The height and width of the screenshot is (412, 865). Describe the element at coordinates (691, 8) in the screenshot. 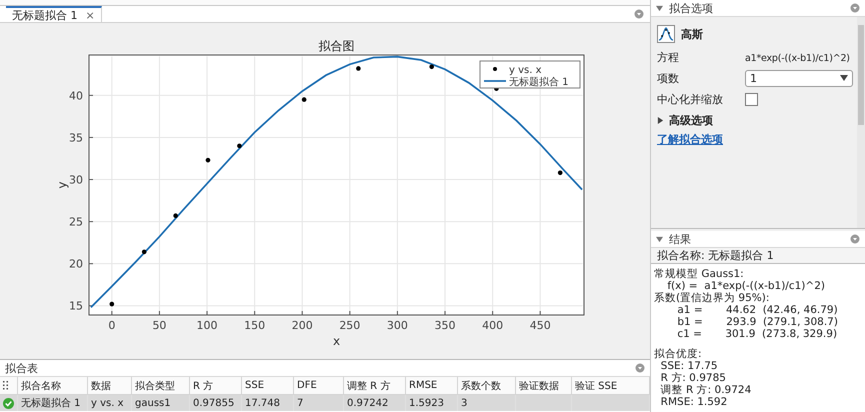

I see `panel-title: 拟合选项` at that location.